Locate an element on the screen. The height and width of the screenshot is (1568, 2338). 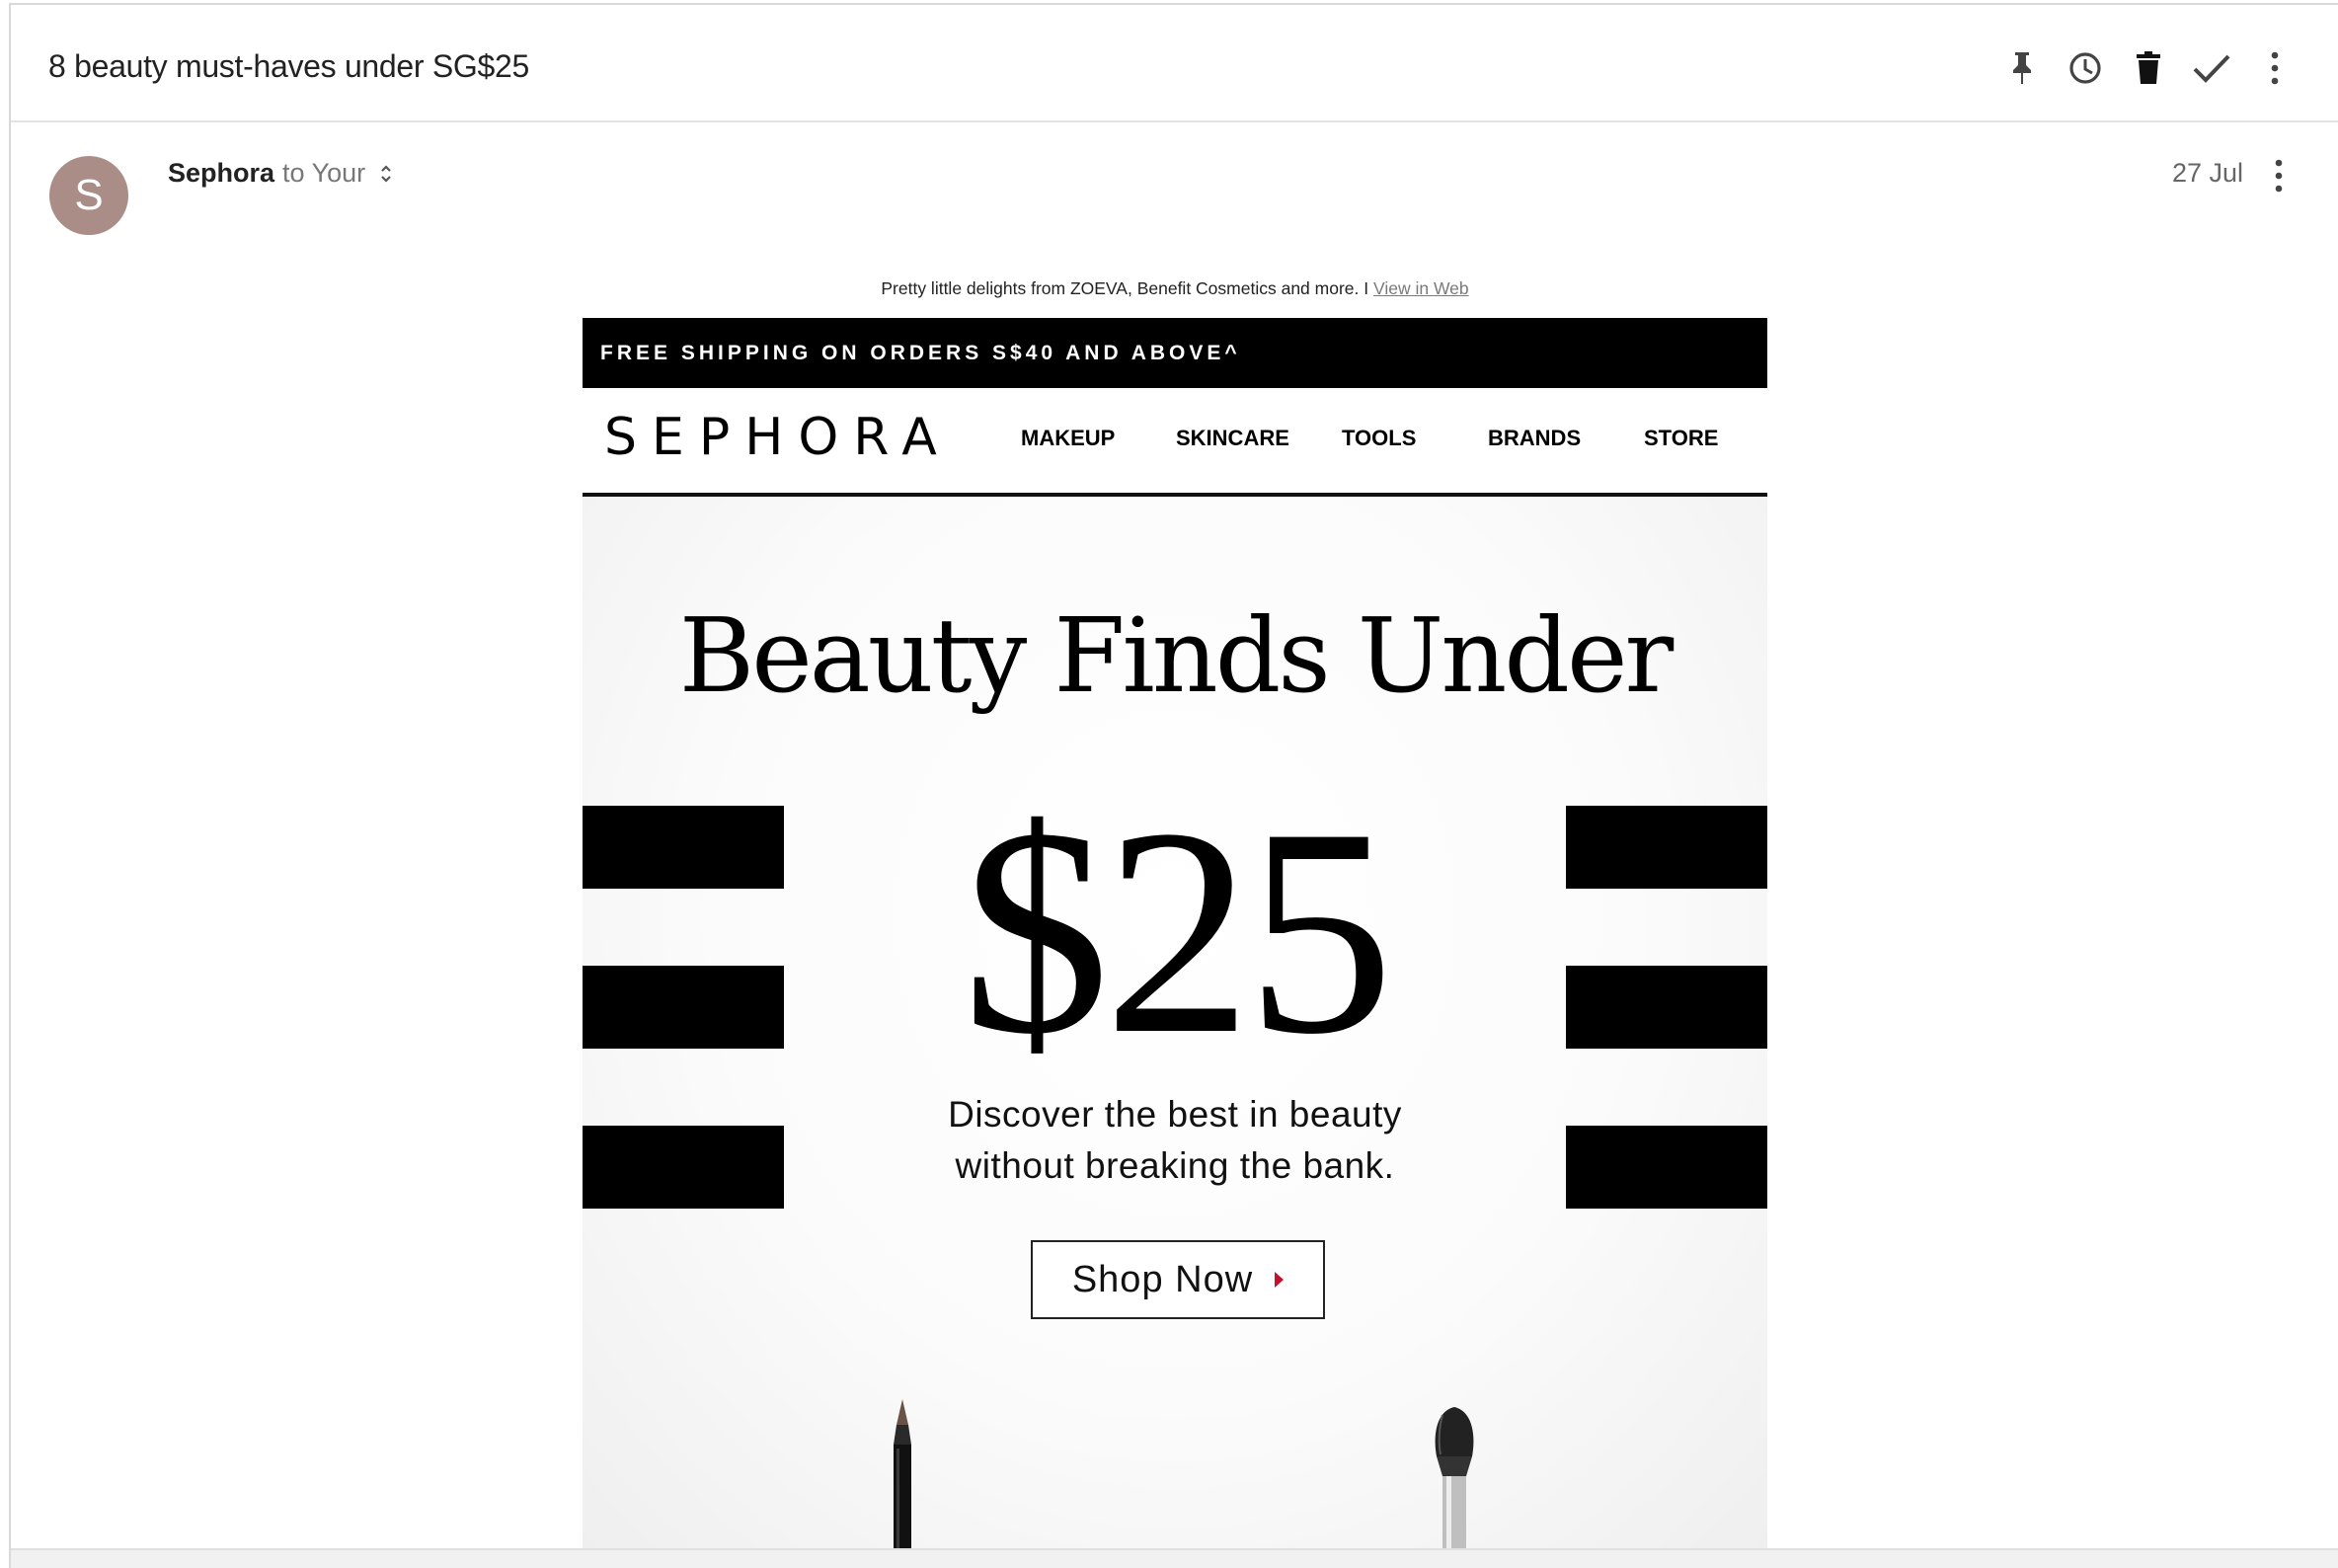
avatar-letter: S is located at coordinates (89, 195).